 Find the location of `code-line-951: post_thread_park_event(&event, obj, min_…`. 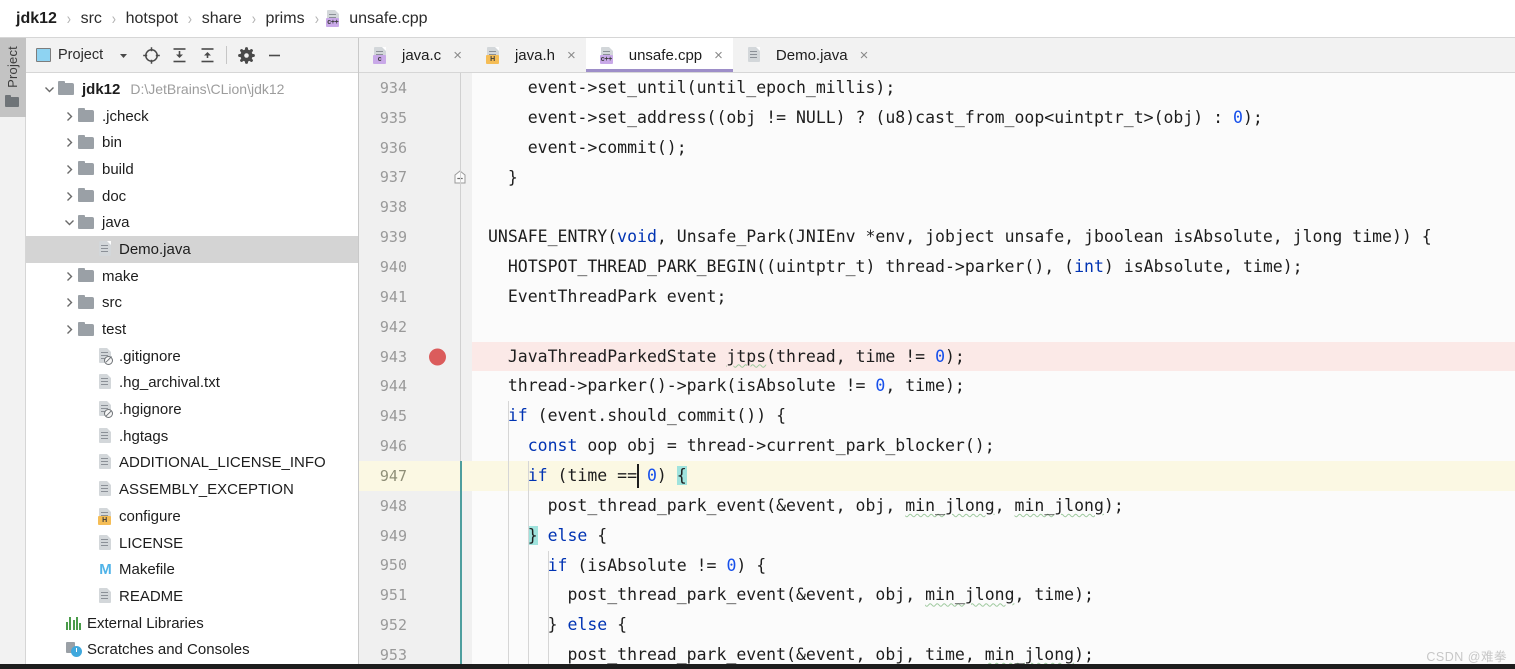

code-line-951: post_thread_park_event(&event, obj, min_… is located at coordinates (993, 595).